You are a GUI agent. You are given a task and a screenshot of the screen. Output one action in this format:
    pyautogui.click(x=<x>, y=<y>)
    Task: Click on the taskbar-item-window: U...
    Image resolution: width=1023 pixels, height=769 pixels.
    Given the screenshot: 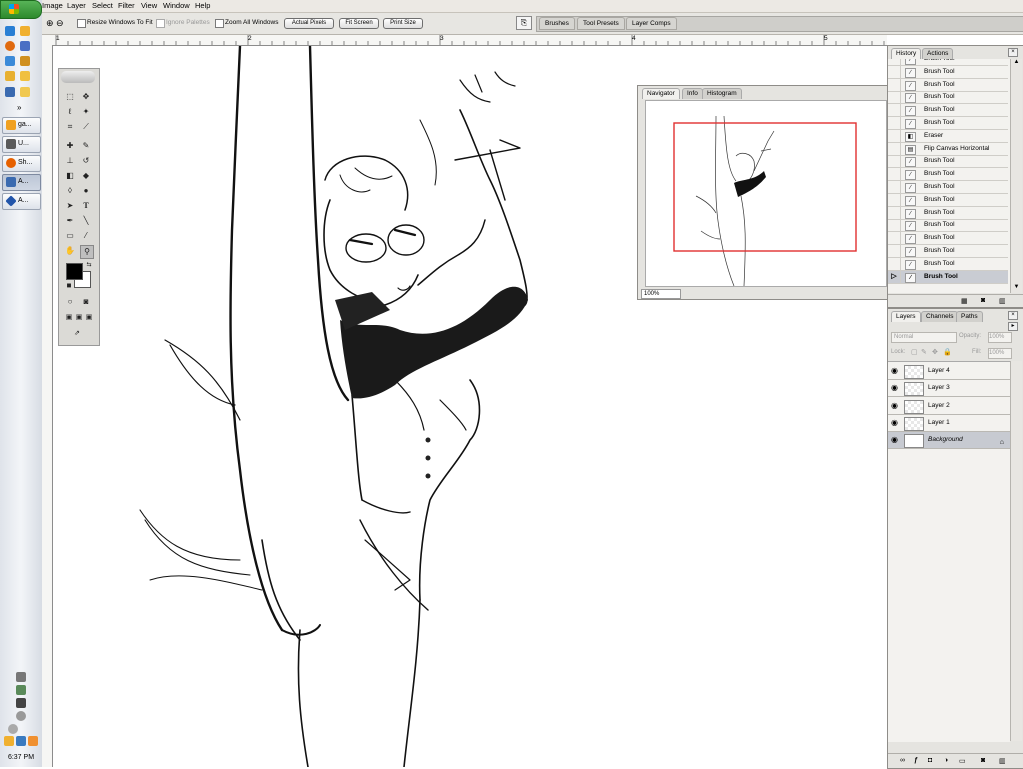 What is the action you would take?
    pyautogui.click(x=21, y=144)
    